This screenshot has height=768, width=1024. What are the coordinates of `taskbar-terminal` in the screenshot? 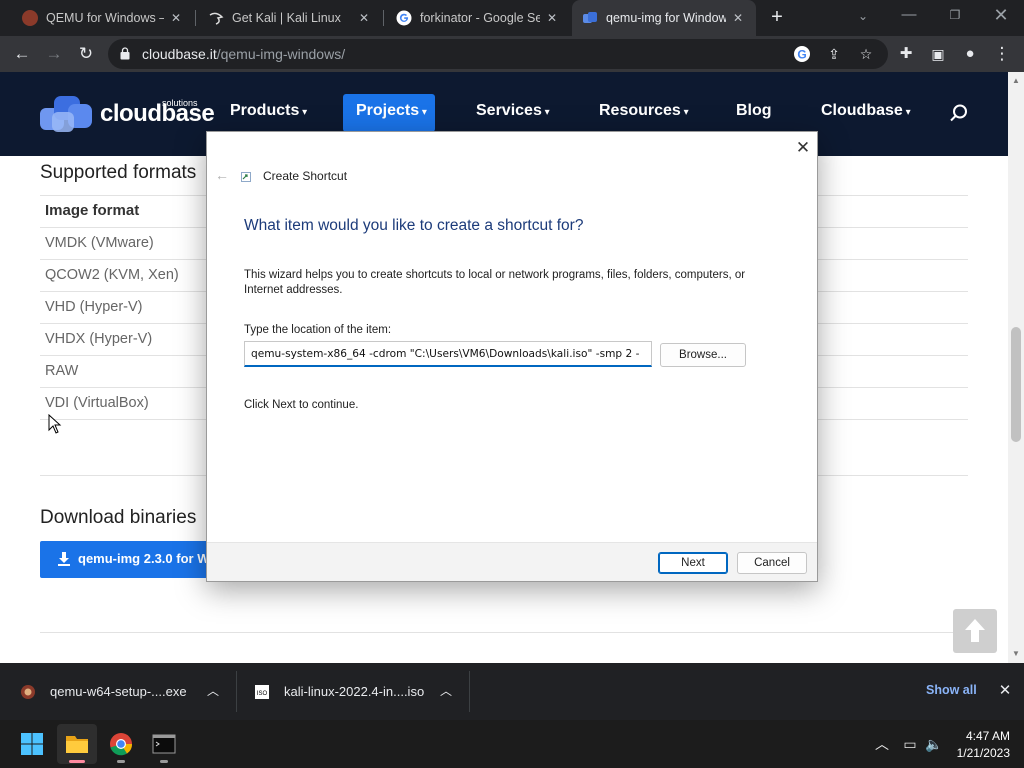 It's located at (164, 744).